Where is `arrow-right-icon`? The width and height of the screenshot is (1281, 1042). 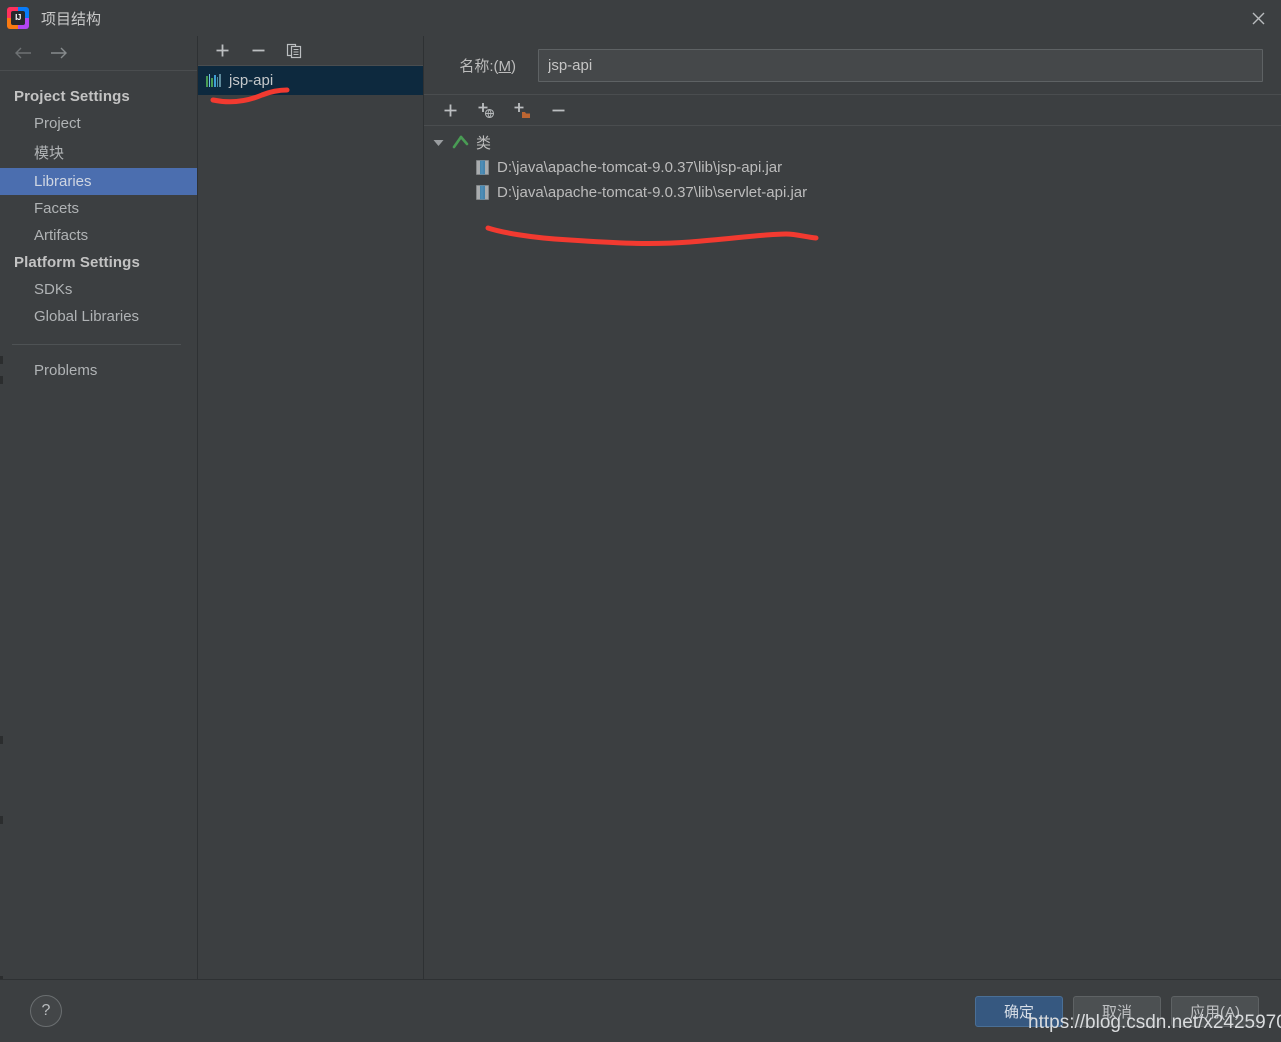 arrow-right-icon is located at coordinates (59, 53).